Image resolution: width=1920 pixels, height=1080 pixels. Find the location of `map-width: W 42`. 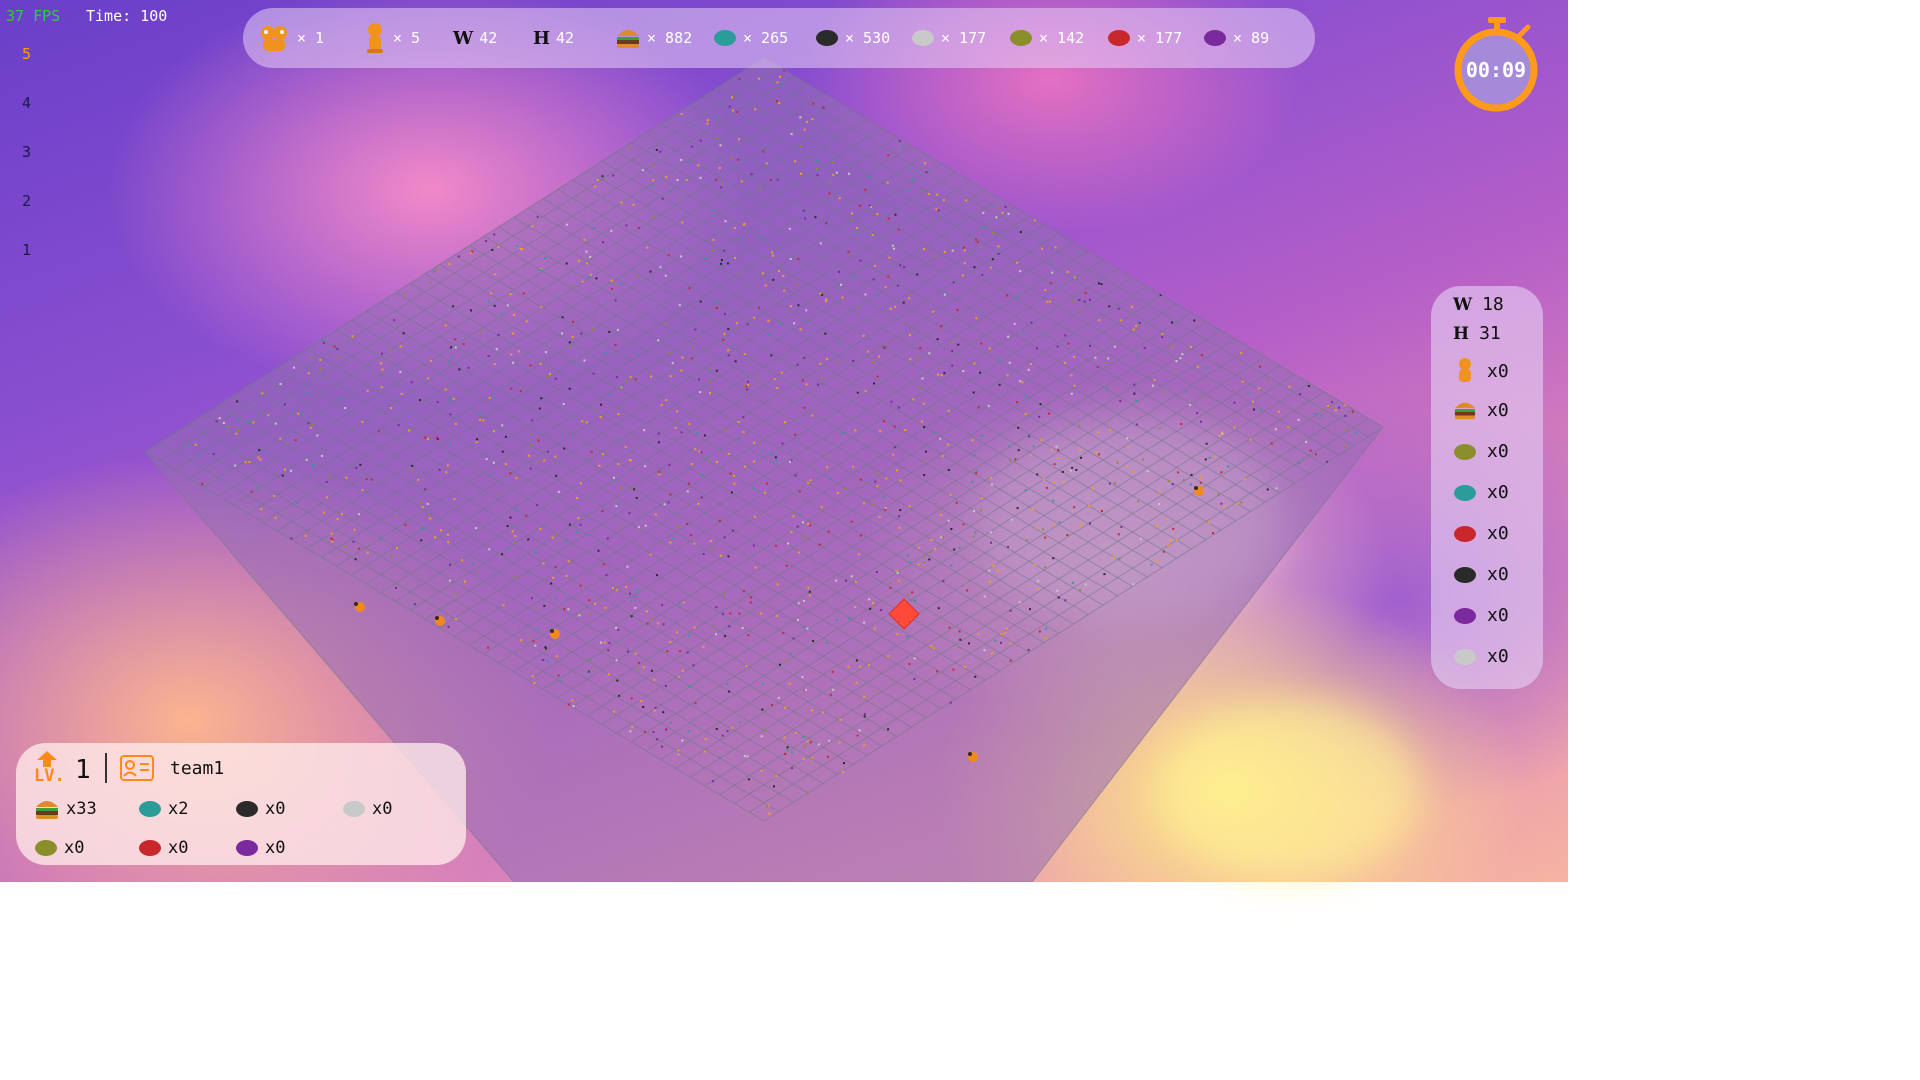

map-width: W 42 is located at coordinates (475, 38).